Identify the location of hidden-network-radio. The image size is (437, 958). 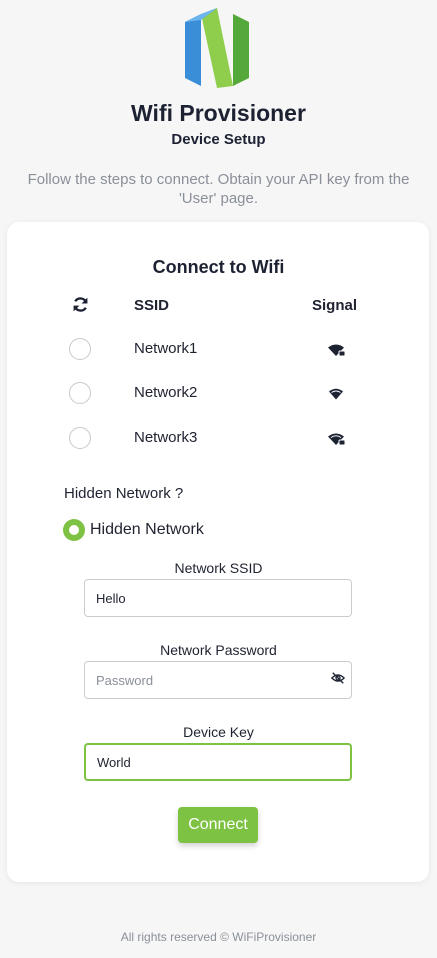
(74, 530).